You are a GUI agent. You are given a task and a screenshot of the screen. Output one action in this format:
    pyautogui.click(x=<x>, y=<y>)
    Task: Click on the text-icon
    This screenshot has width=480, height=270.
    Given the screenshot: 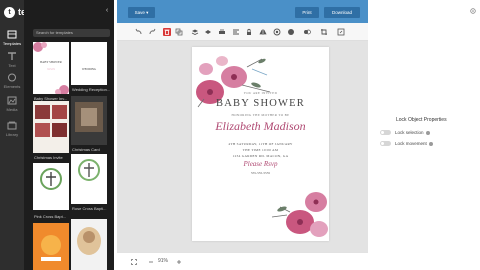 What is the action you would take?
    pyautogui.click(x=12, y=56)
    